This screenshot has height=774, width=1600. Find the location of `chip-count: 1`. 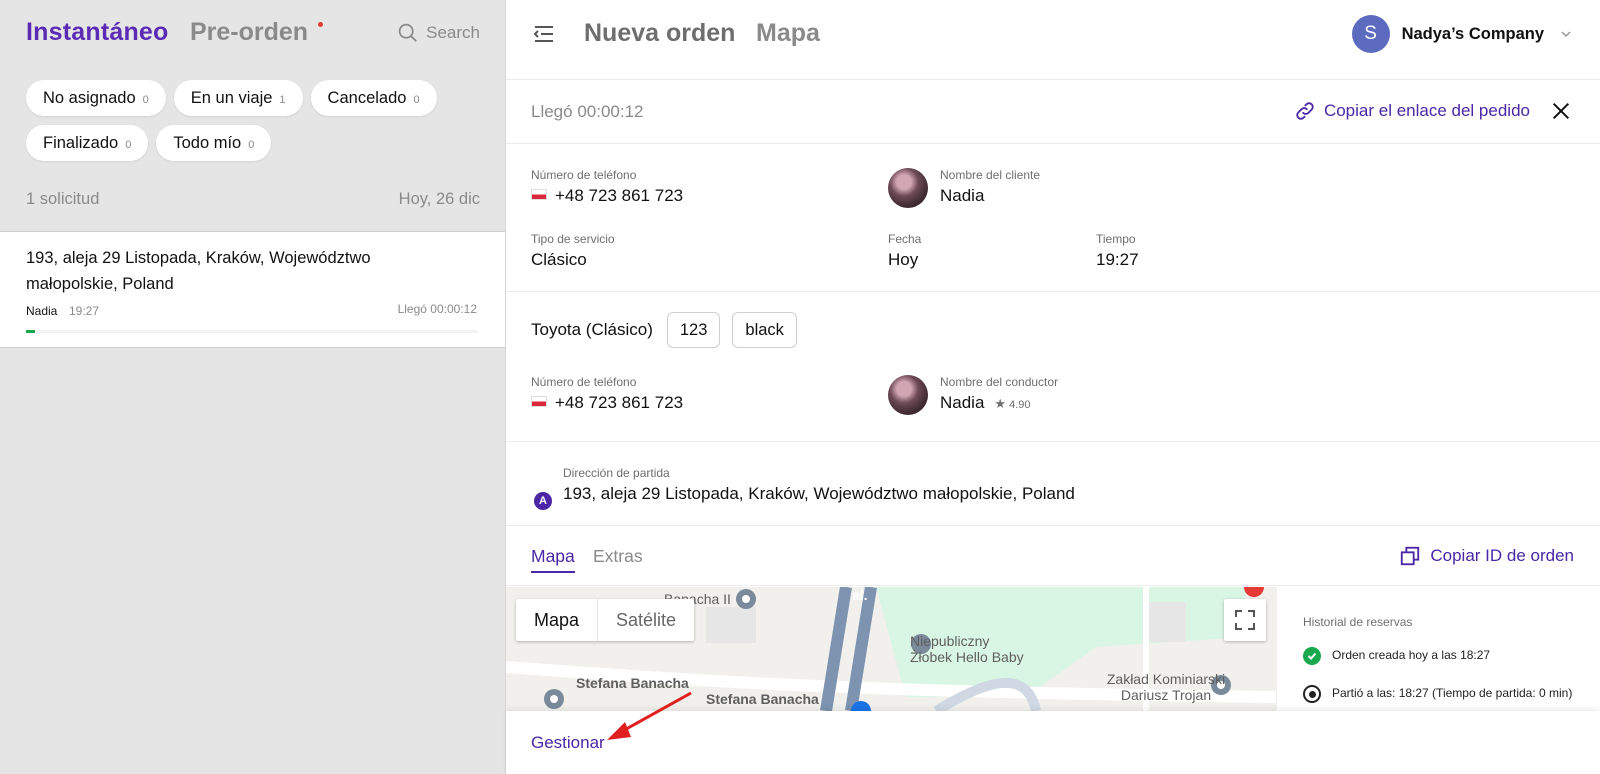

chip-count: 1 is located at coordinates (282, 100).